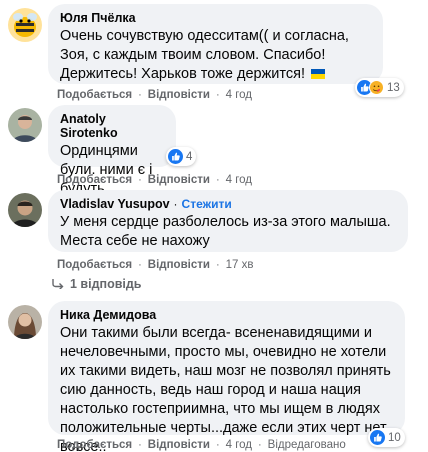 The width and height of the screenshot is (428, 452). I want to click on avatar-vladislav, so click(25, 210).